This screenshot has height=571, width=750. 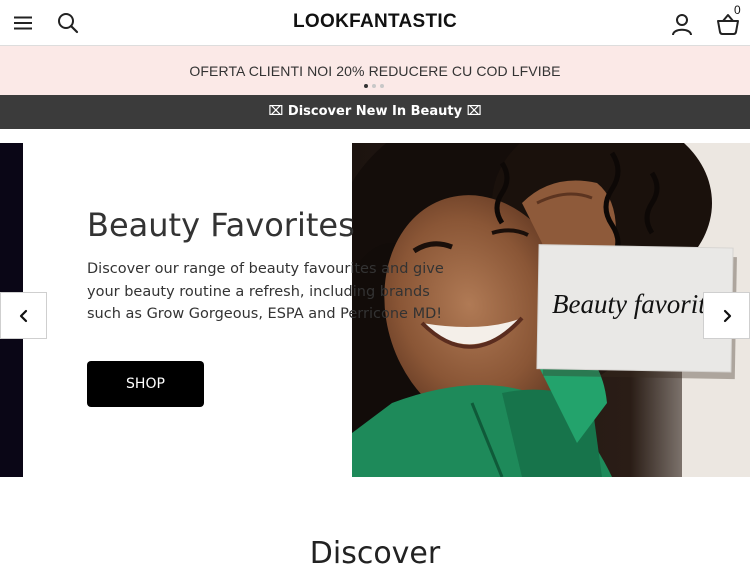 I want to click on chevron-left-icon, so click(x=23, y=315).